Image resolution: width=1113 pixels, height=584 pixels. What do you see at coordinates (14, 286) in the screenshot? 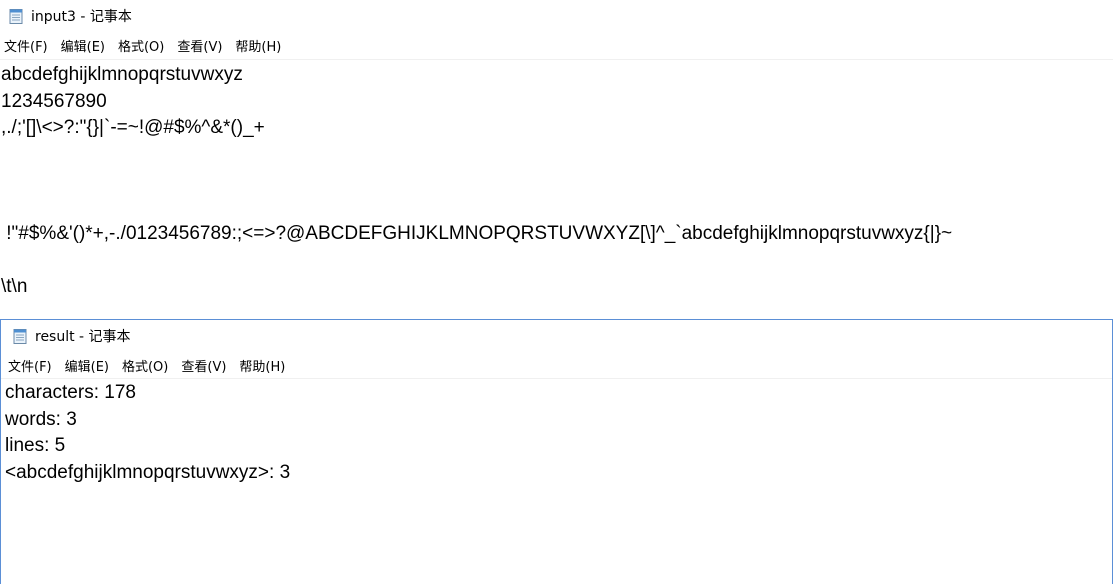
I see `editor-line: \t\n` at bounding box center [14, 286].